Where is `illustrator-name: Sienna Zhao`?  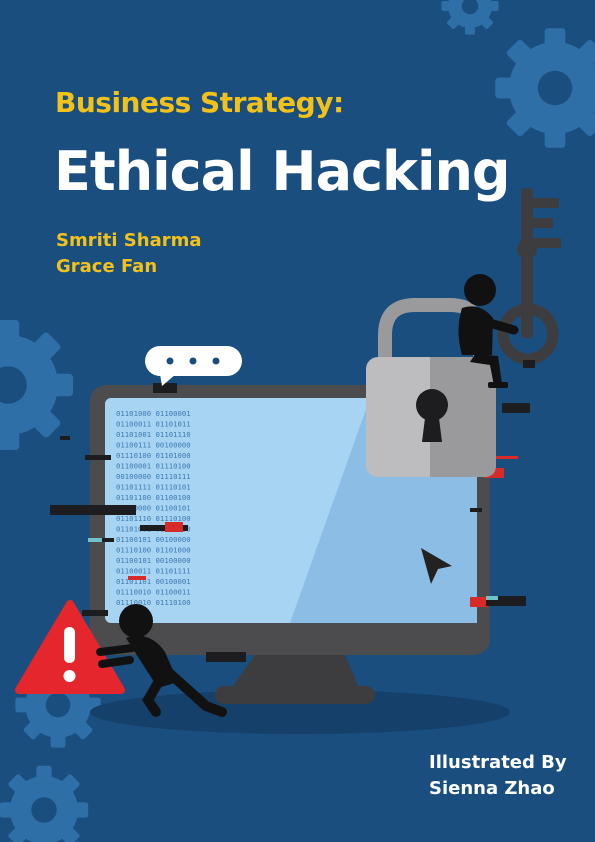
illustrator-name: Sienna Zhao is located at coordinates (492, 788).